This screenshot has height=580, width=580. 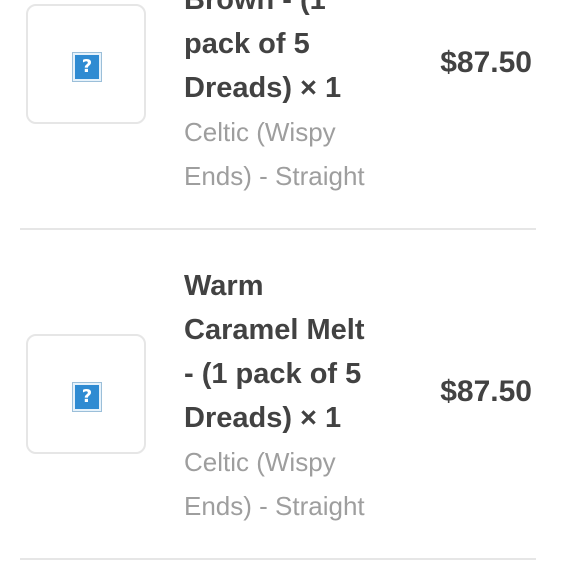 What do you see at coordinates (224, 286) in the screenshot?
I see `product-name-line: Warm` at bounding box center [224, 286].